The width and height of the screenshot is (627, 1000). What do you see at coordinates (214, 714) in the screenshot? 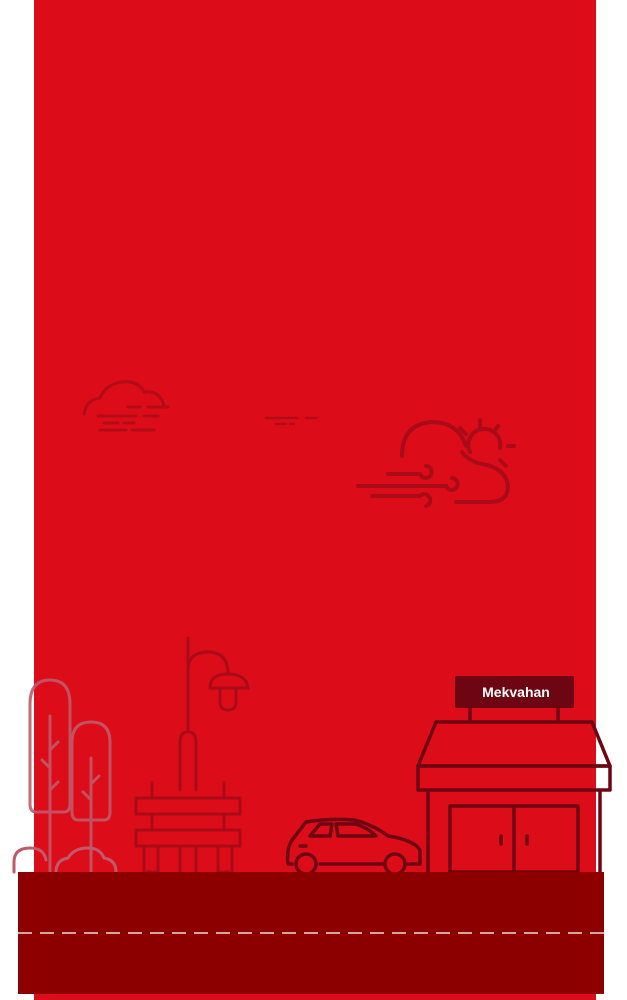
I see `street-lamp-icon` at bounding box center [214, 714].